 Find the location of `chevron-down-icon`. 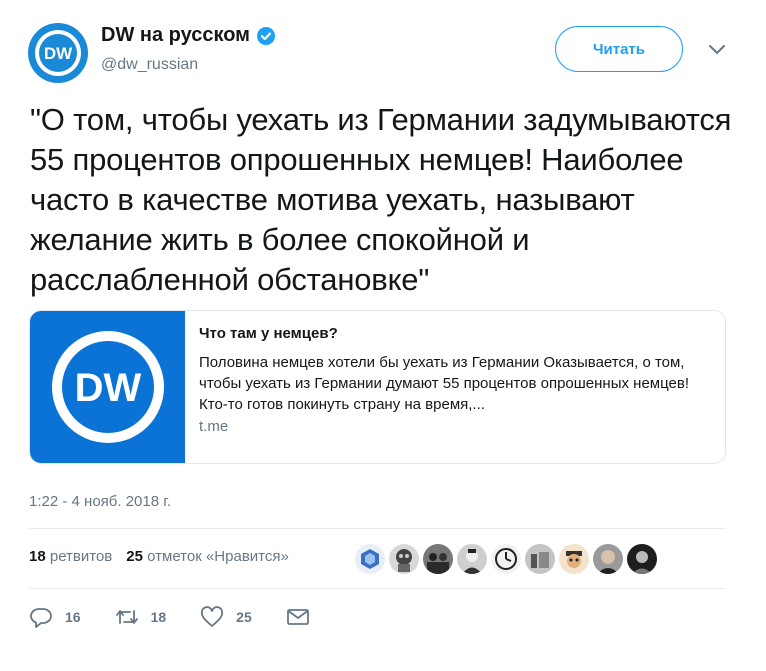

chevron-down-icon is located at coordinates (717, 49).